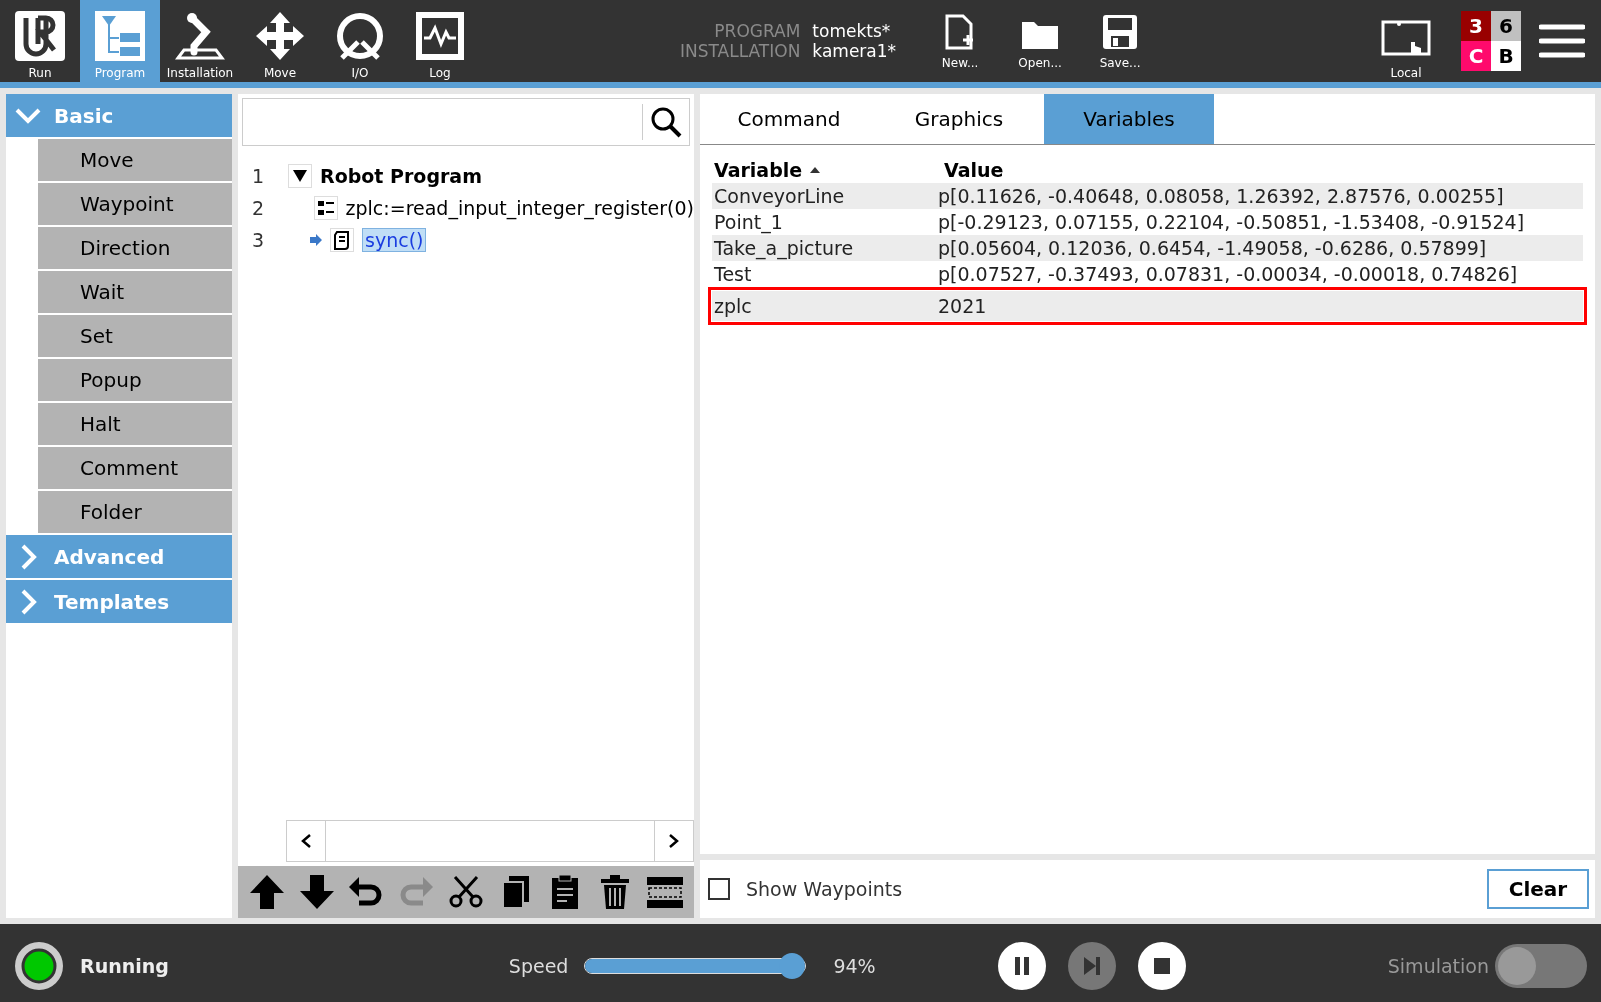 The image size is (1601, 1002). Describe the element at coordinates (824, 889) in the screenshot. I see `checkbox-label: Show Waypoints` at that location.